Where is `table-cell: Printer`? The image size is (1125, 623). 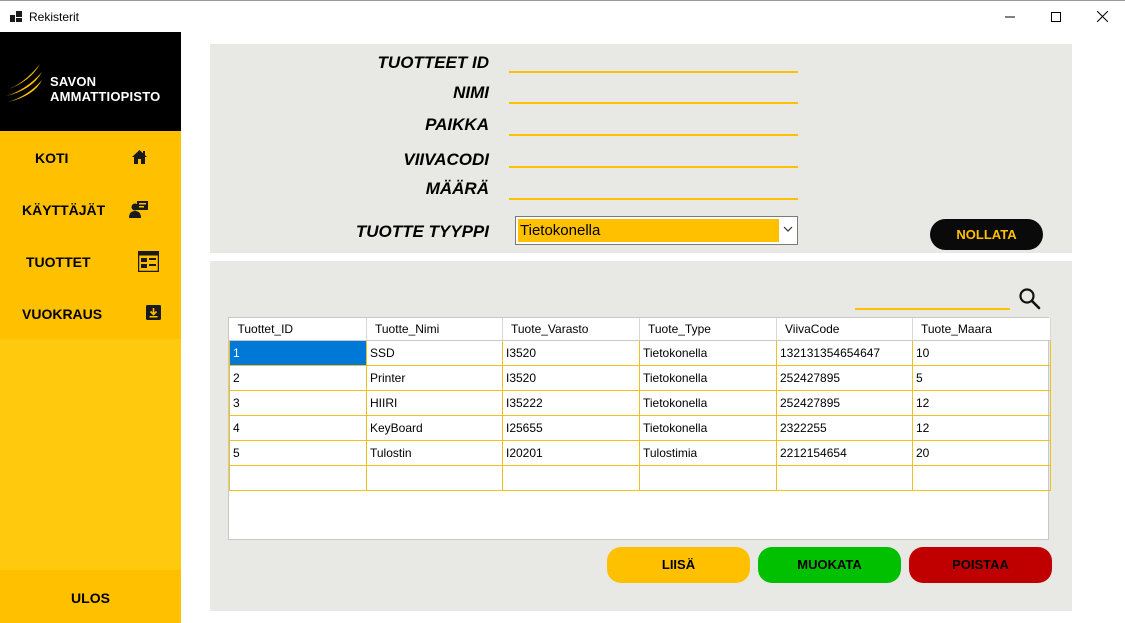 table-cell: Printer is located at coordinates (434, 377).